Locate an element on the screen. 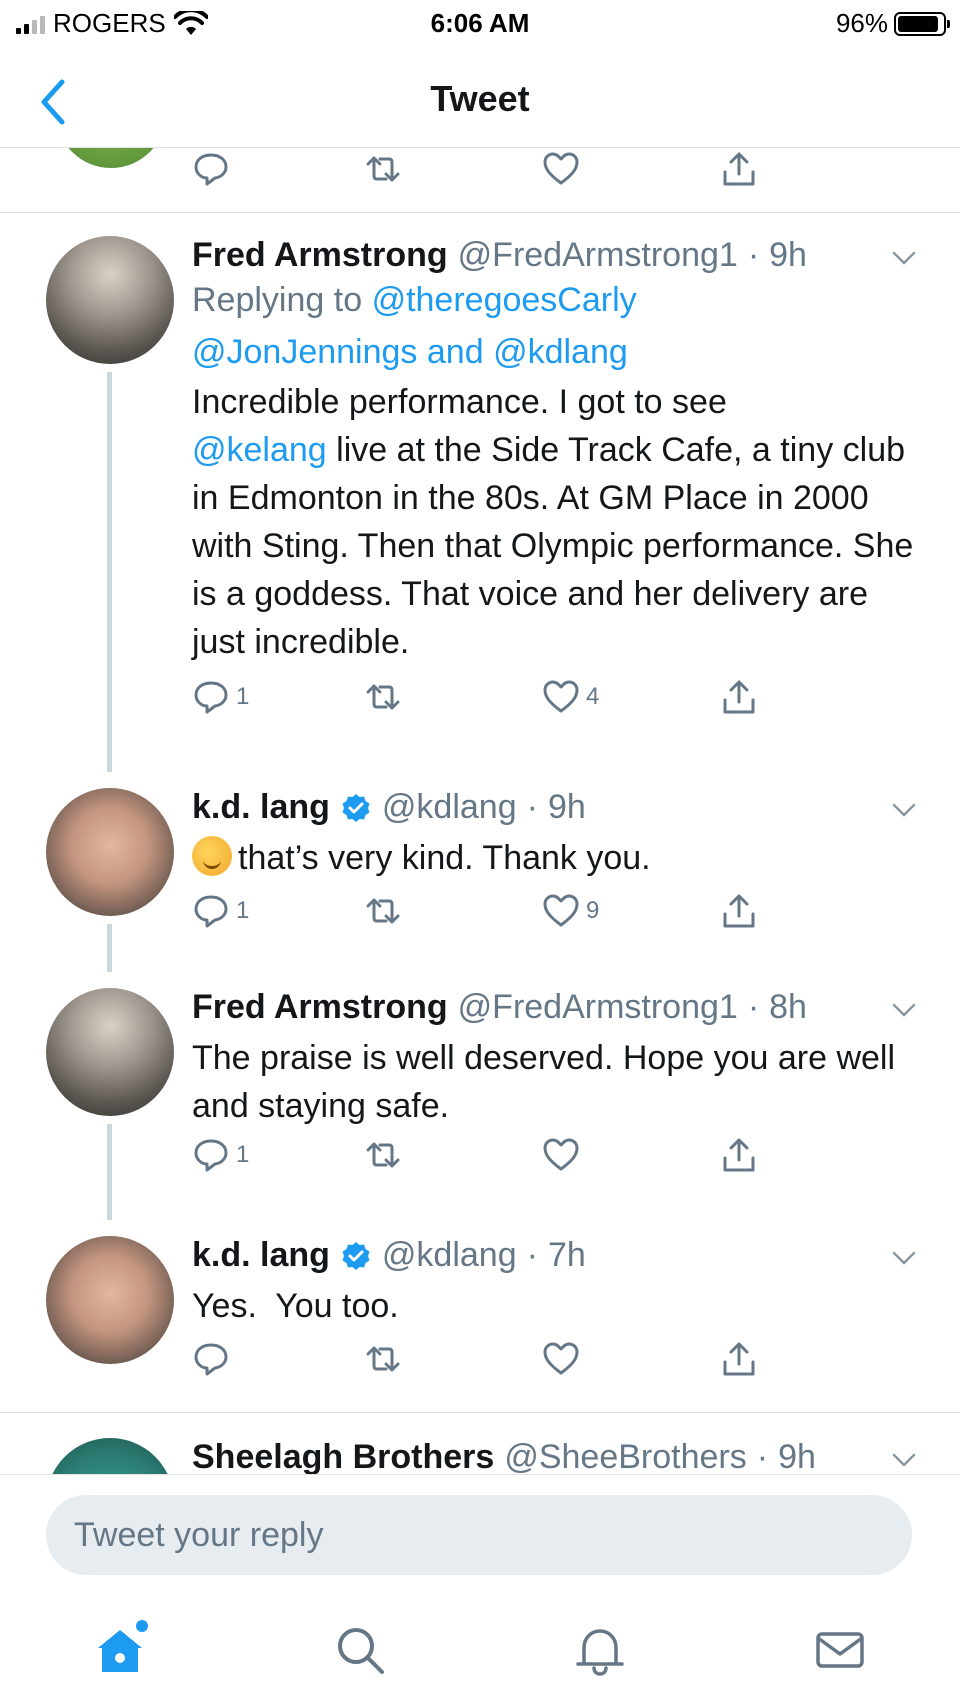 This screenshot has height=1707, width=960. tweet-actions: 1 4 is located at coordinates (502, 698).